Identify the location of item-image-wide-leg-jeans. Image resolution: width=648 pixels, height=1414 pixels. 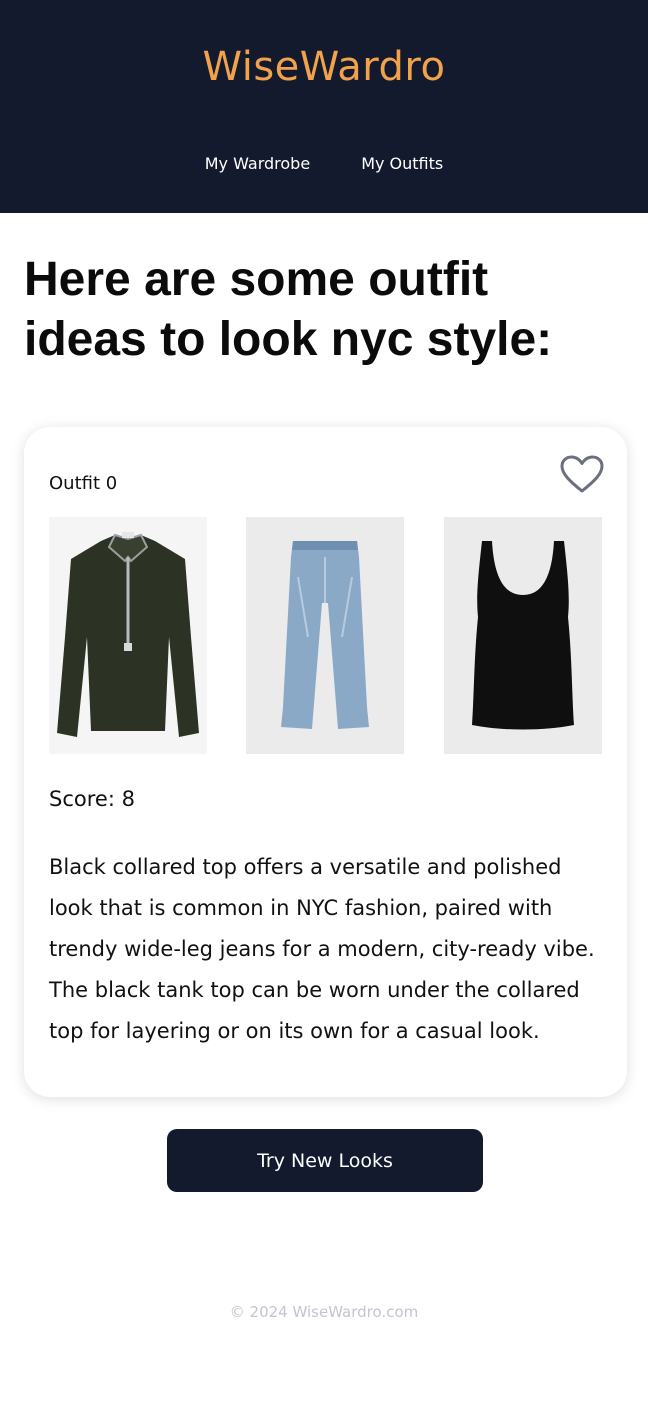
(325, 635).